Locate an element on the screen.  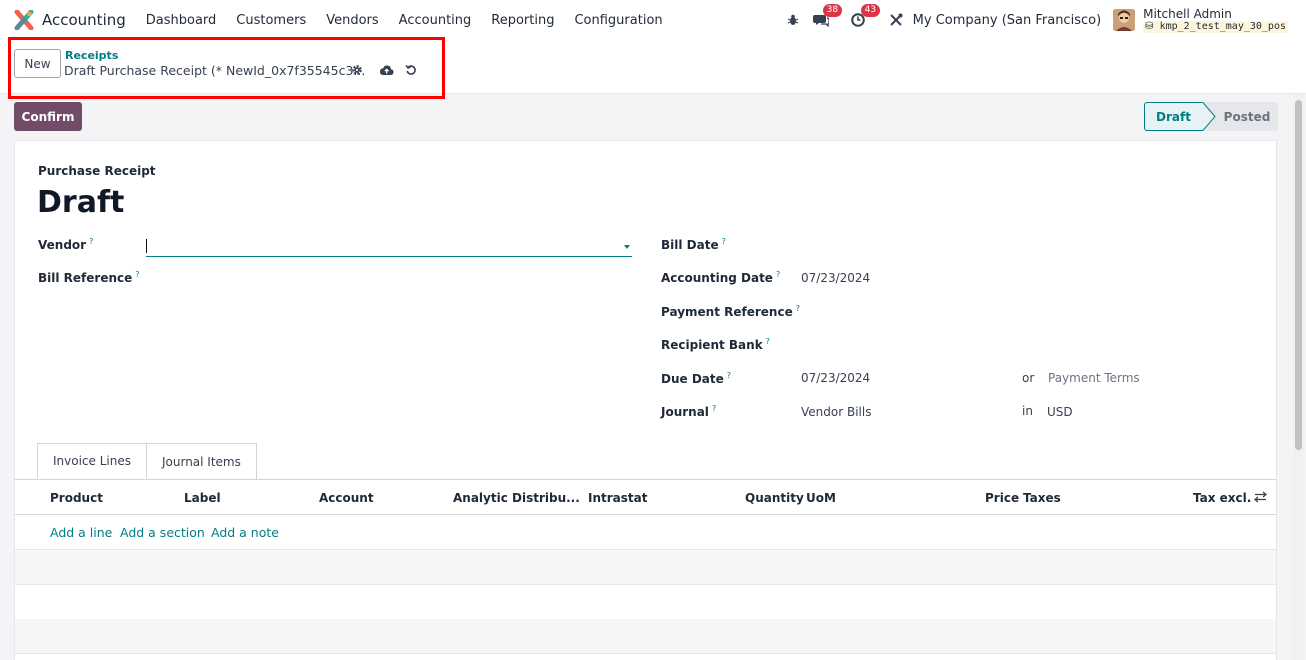
currency-field: USD is located at coordinates (1060, 412).